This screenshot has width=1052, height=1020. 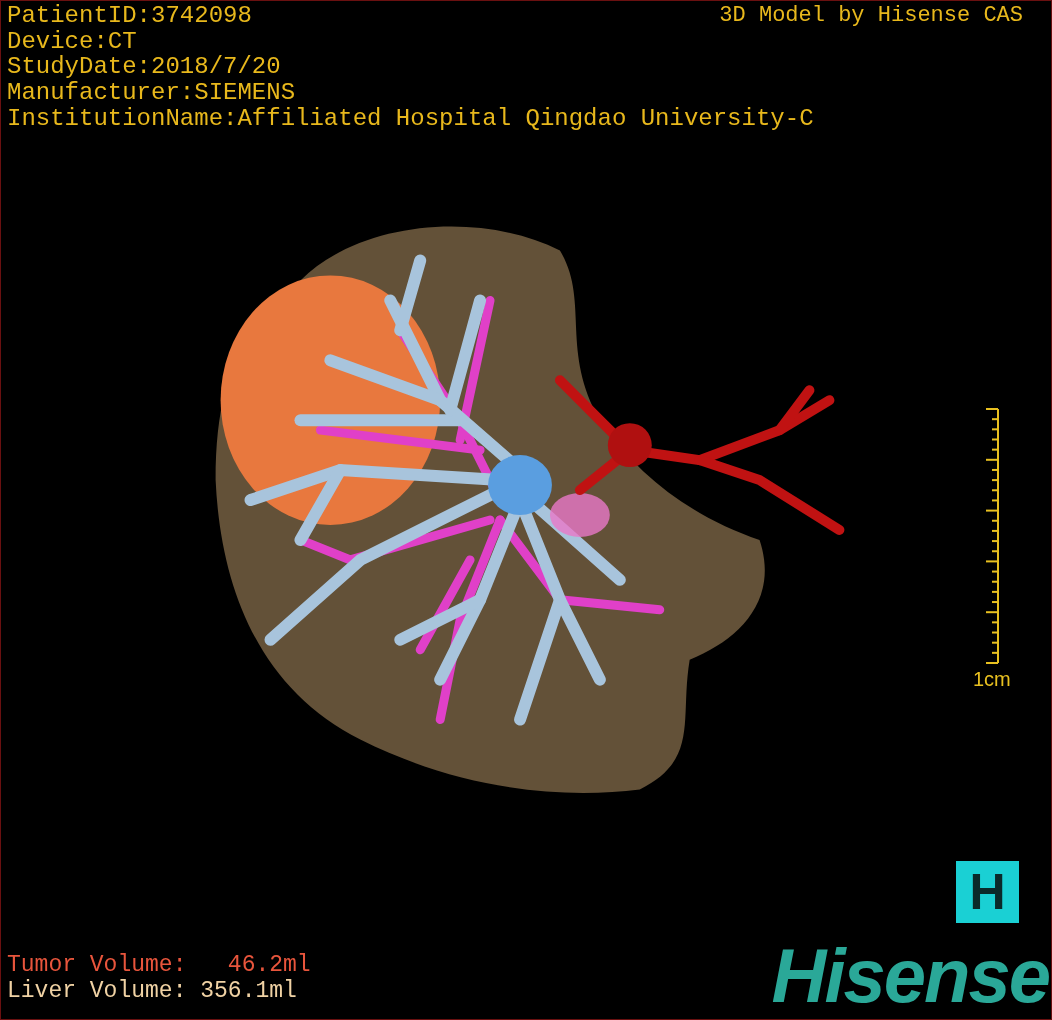 What do you see at coordinates (151, 93) in the screenshot?
I see `dicom-info-text: Manufacturer:SIEMENS` at bounding box center [151, 93].